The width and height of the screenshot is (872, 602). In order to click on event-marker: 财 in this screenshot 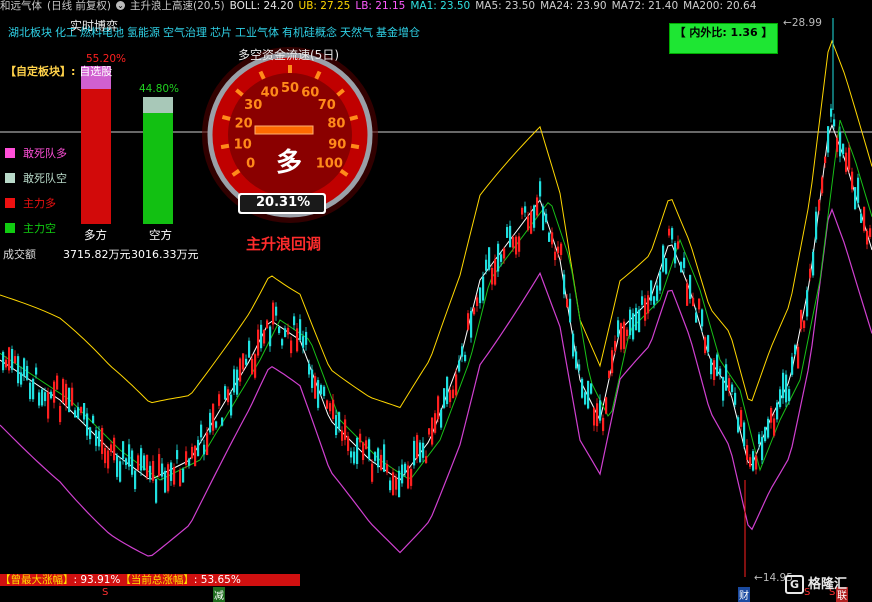, I will do `click(744, 594)`.